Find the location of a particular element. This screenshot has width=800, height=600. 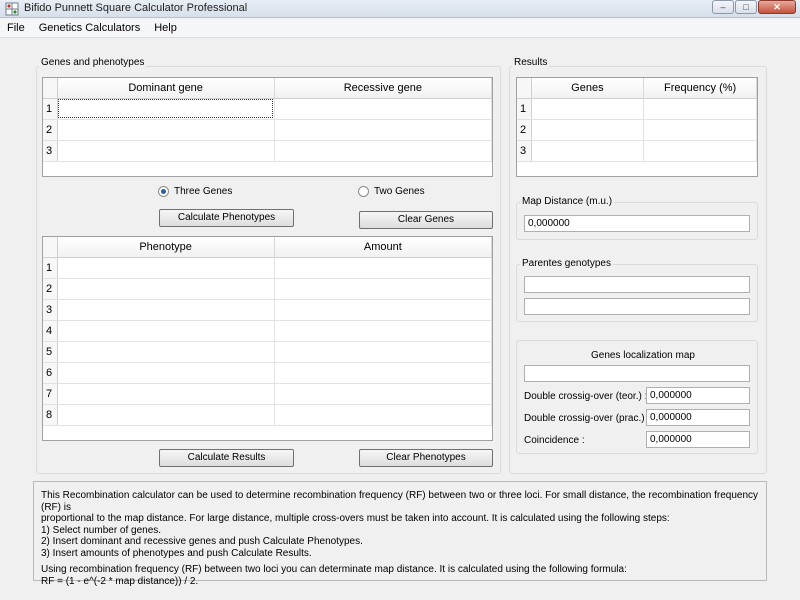

table-row: 4 is located at coordinates (267, 331).